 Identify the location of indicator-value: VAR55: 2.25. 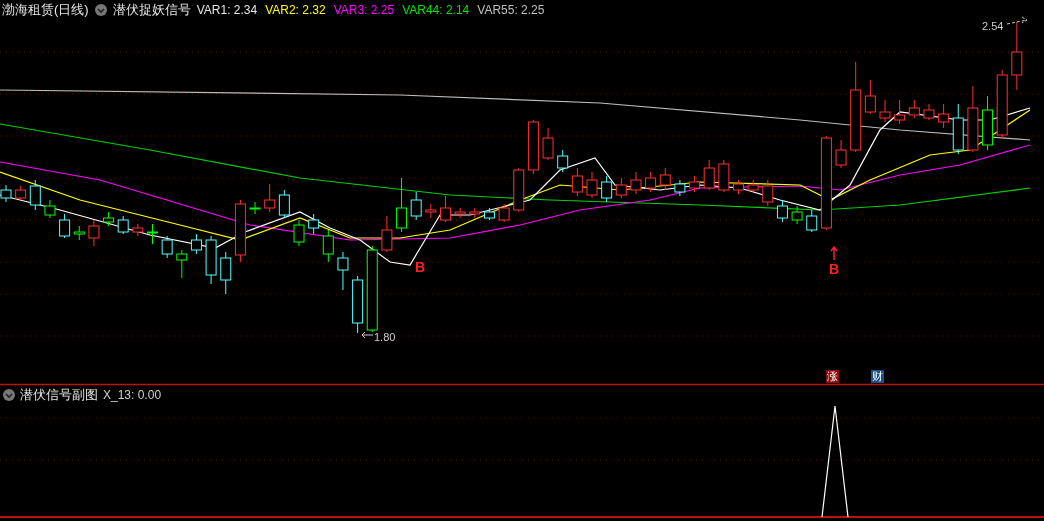
(511, 10).